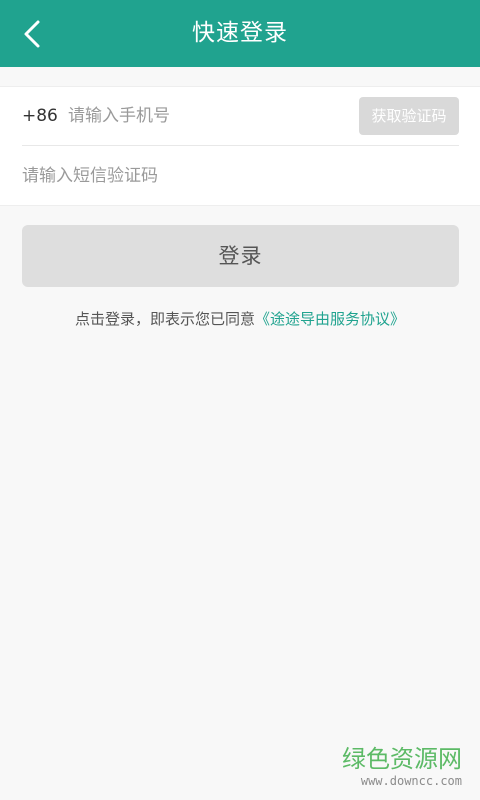 The image size is (480, 800). Describe the element at coordinates (240, 256) in the screenshot. I see `login-button: 登录` at that location.